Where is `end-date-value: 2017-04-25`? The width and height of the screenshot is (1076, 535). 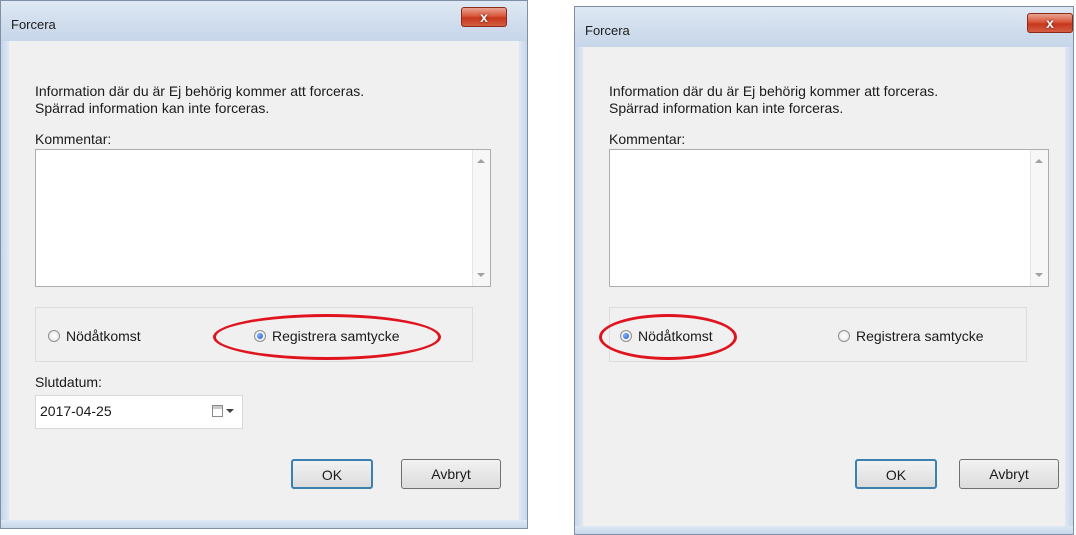
end-date-value: 2017-04-25 is located at coordinates (76, 411).